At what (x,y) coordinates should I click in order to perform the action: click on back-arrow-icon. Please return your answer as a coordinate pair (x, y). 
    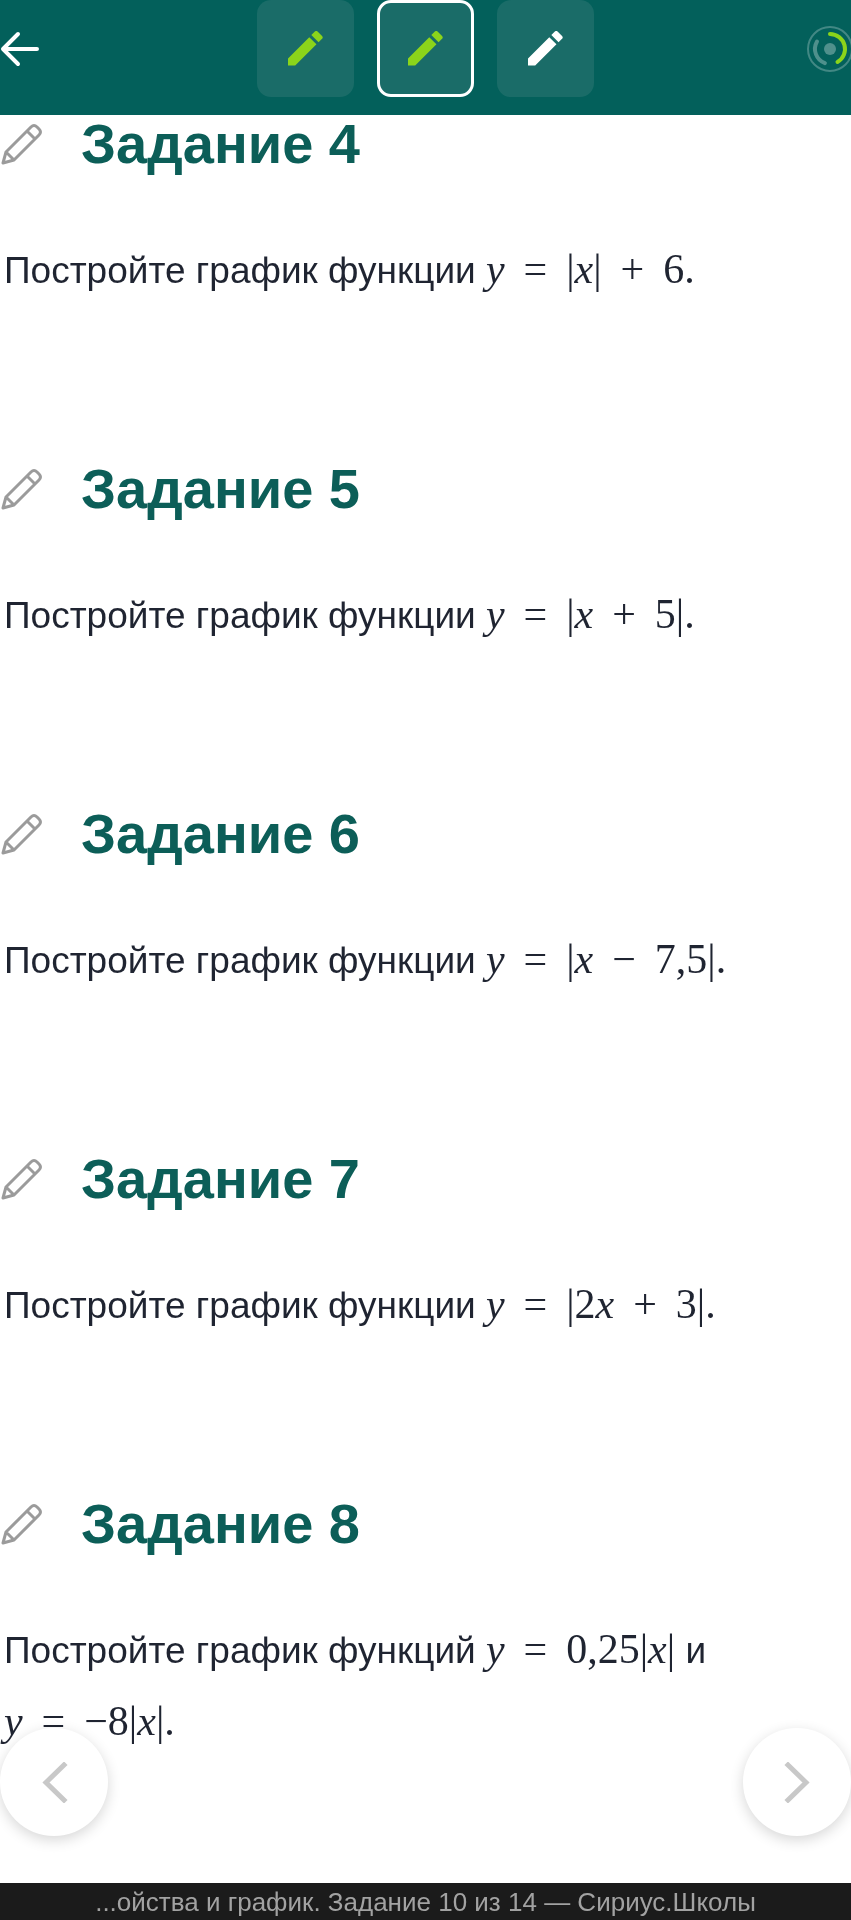
    Looking at the image, I should click on (19, 48).